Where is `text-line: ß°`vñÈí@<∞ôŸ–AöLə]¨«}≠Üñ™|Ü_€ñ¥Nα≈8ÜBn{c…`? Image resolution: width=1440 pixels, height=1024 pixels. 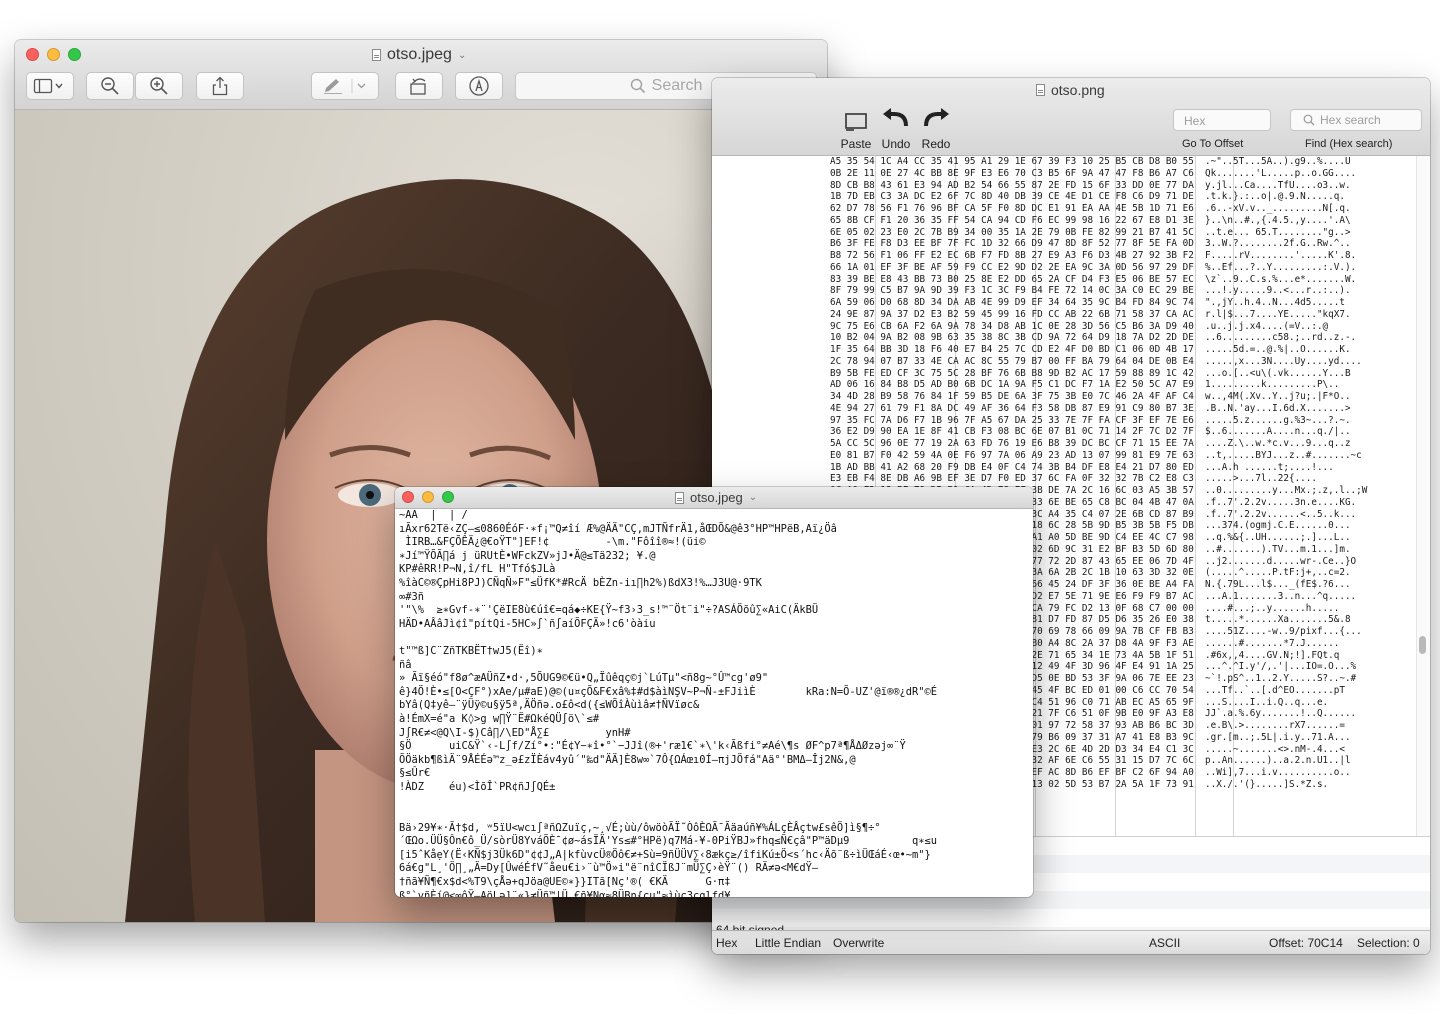
text-line: ß°`vñÈí@<∞ôŸ–AöLə]¨«}≠Üñ™|Ü_€ñ¥Nα≈8ÜBn{c… is located at coordinates (565, 893).